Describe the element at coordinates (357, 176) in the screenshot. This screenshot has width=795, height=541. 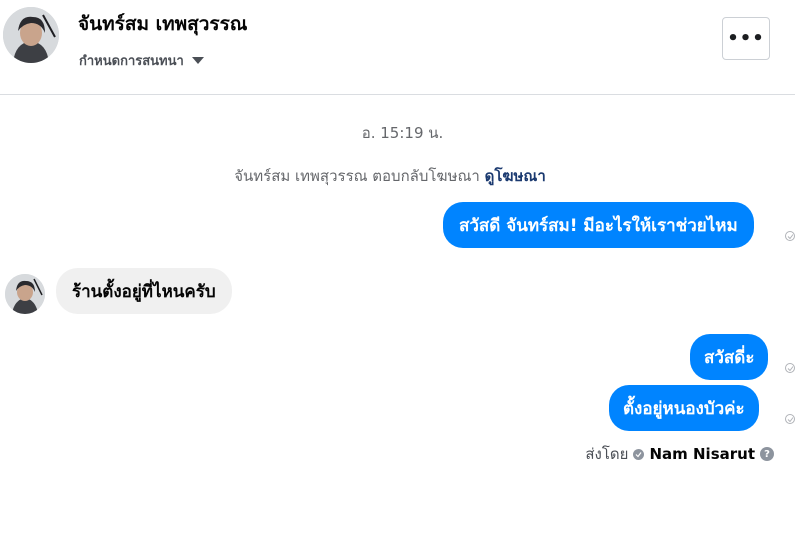
I see `ad-reply-text: จันทร์สม เทพสุวรรณ ตอบกลับโฆษณา` at that location.